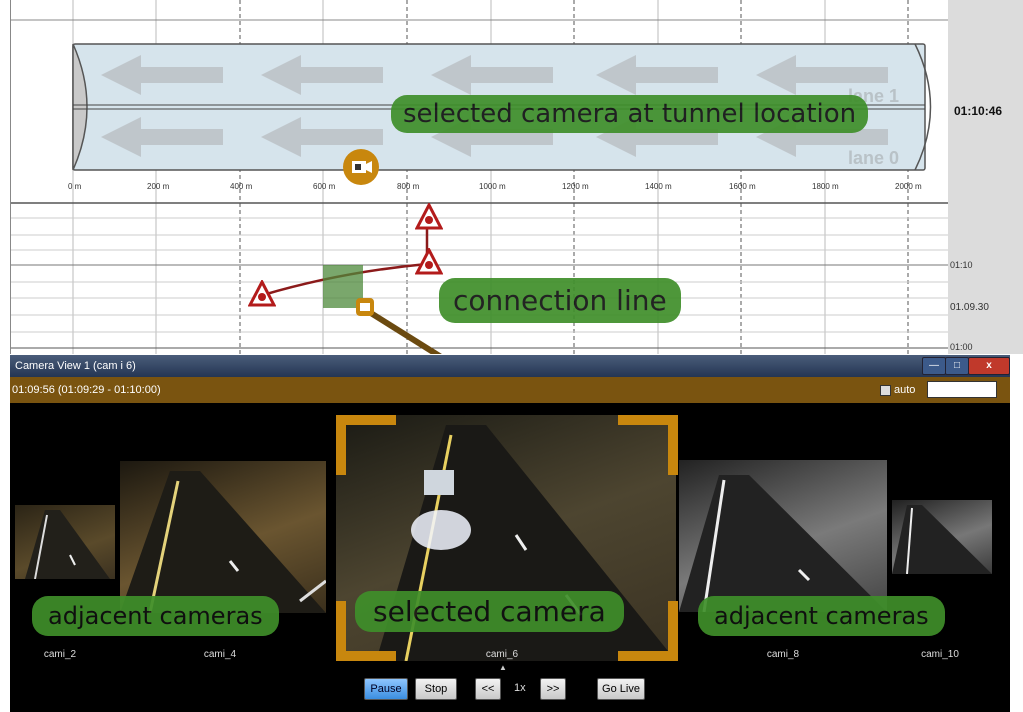 The image size is (1023, 712). What do you see at coordinates (825, 186) in the screenshot?
I see `distance-tick: 1800 m` at bounding box center [825, 186].